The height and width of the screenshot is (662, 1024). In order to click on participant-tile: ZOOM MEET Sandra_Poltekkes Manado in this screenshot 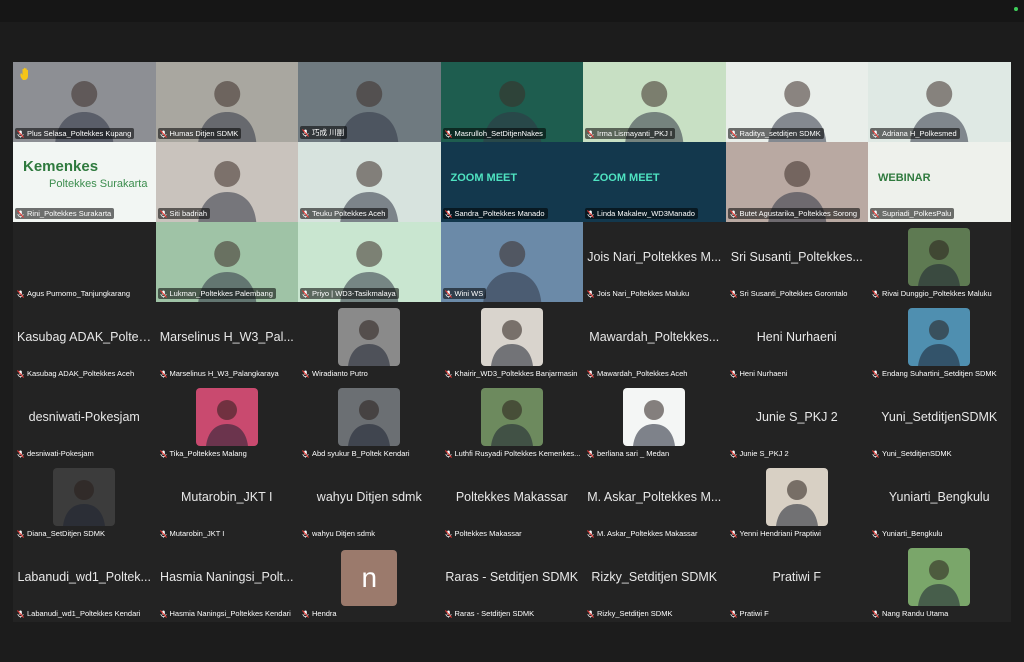, I will do `click(511, 182)`.